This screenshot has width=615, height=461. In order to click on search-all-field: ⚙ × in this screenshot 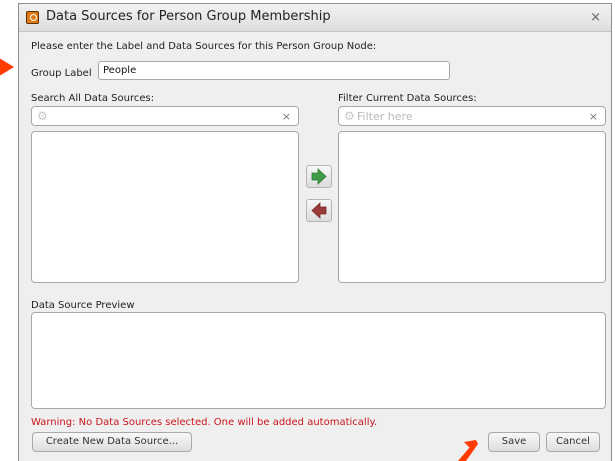, I will do `click(165, 116)`.